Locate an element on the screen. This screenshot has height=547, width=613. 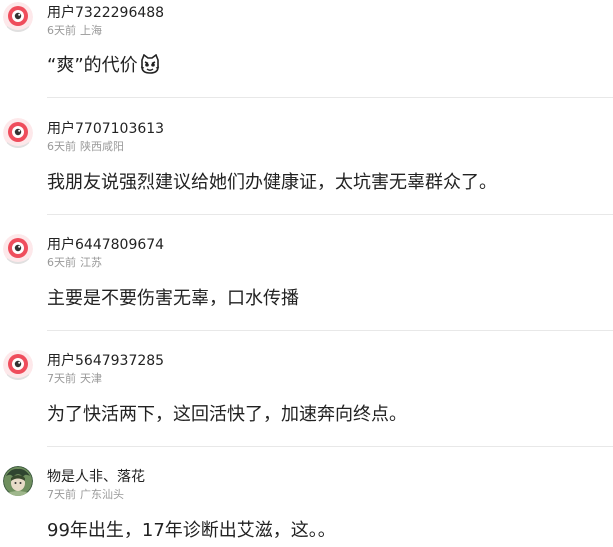
comment-text: 我朋友说强烈建议给她们办健康证，太坑害无辜群众了。 is located at coordinates (272, 182).